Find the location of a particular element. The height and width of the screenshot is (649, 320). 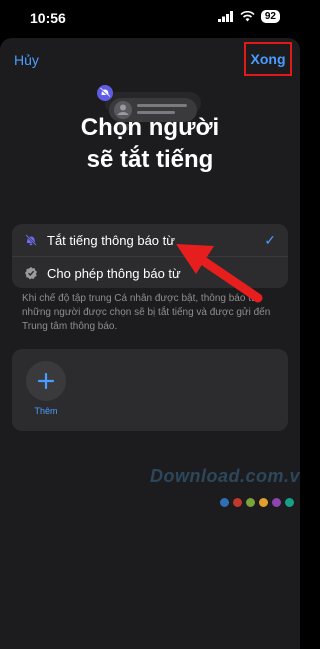

status-bar: 10:56 92 is located at coordinates (150, 18).